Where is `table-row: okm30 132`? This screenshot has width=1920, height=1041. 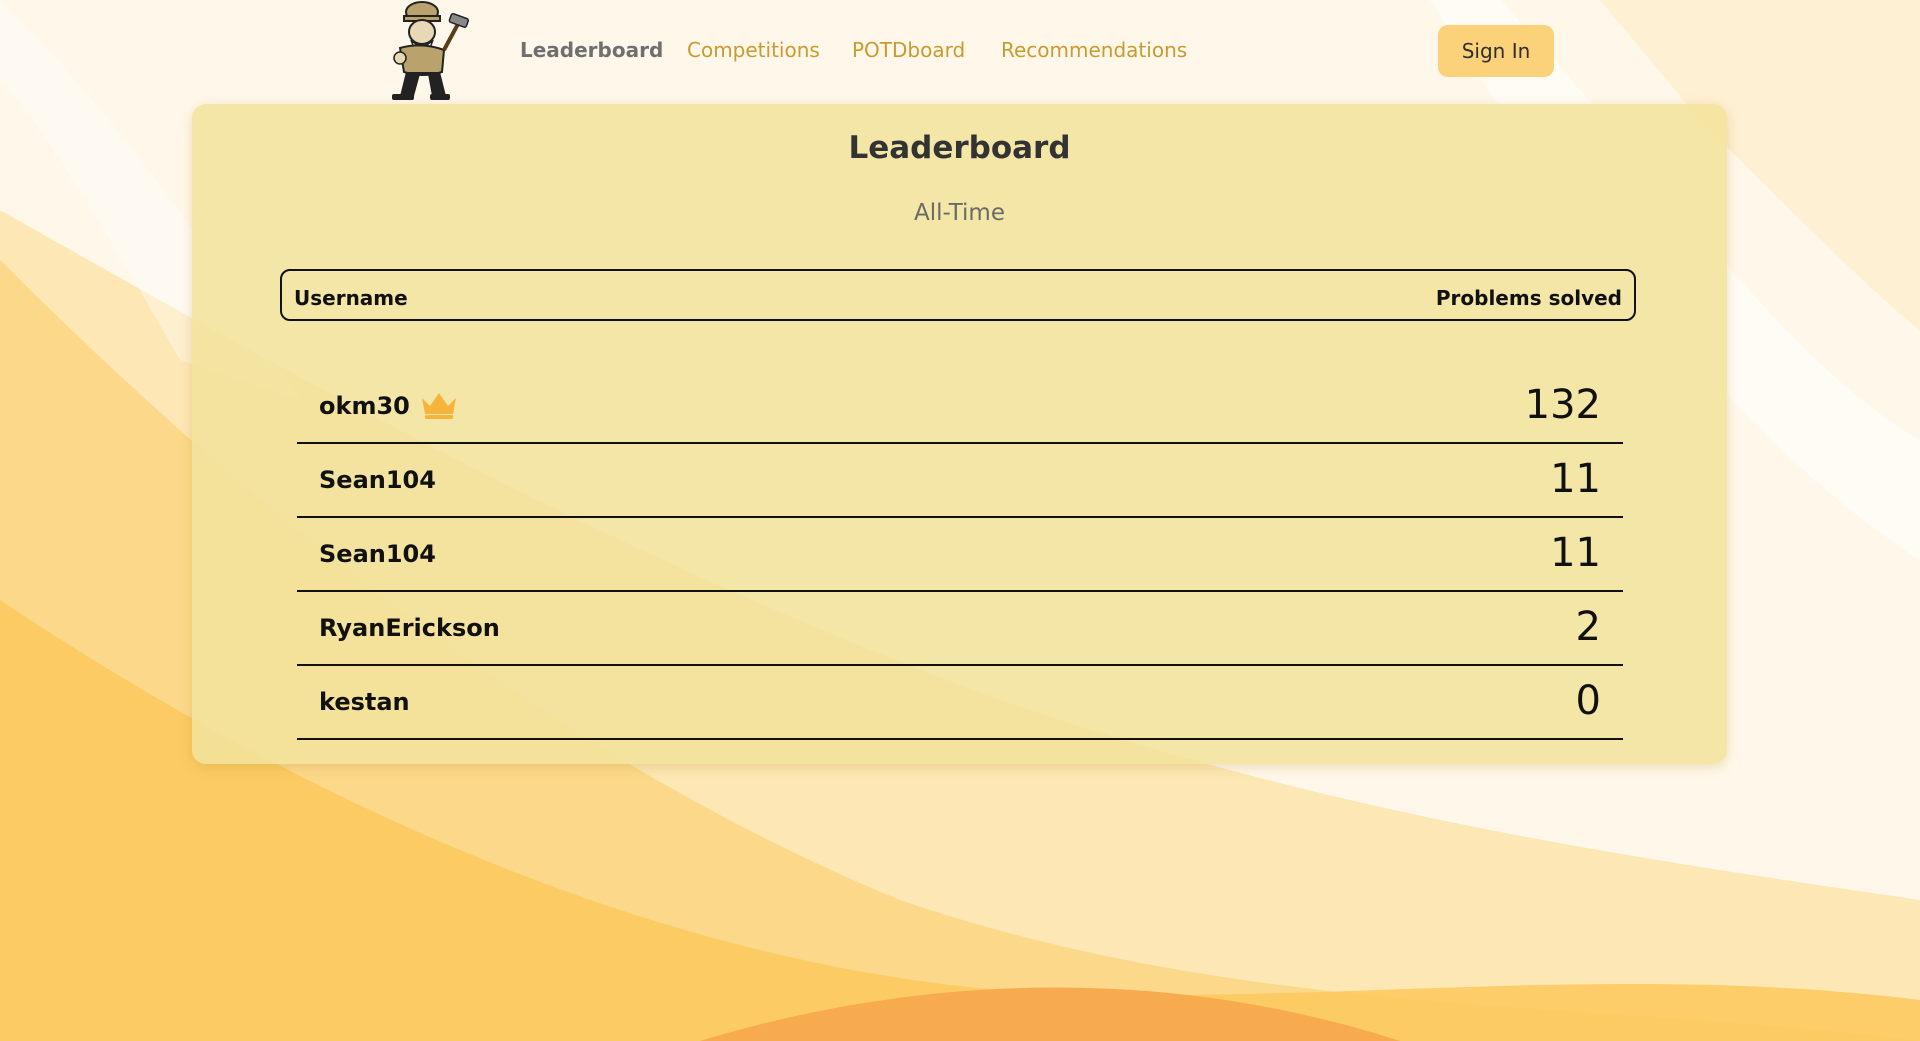 table-row: okm30 132 is located at coordinates (960, 407).